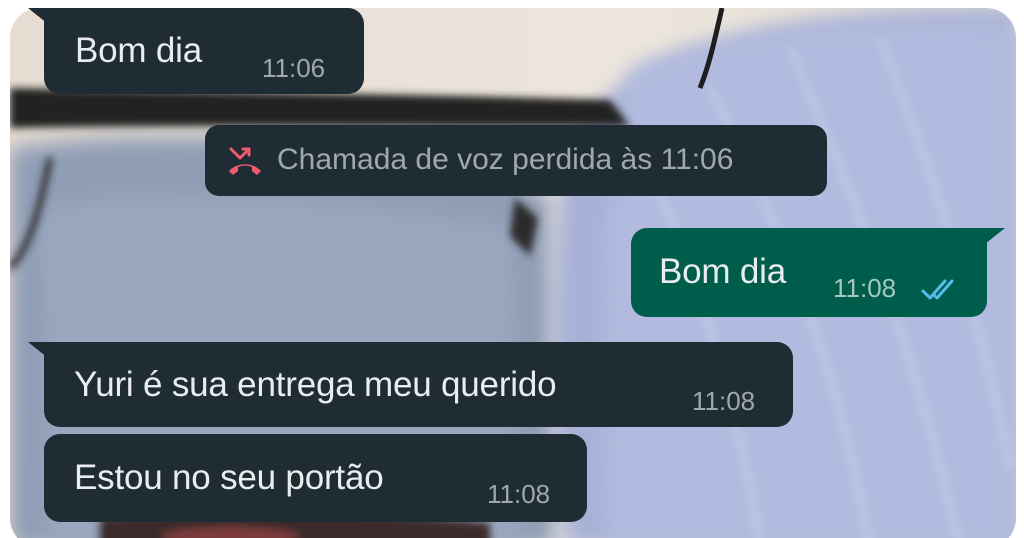  What do you see at coordinates (229, 477) in the screenshot?
I see `message-text: Estou no seu portão` at bounding box center [229, 477].